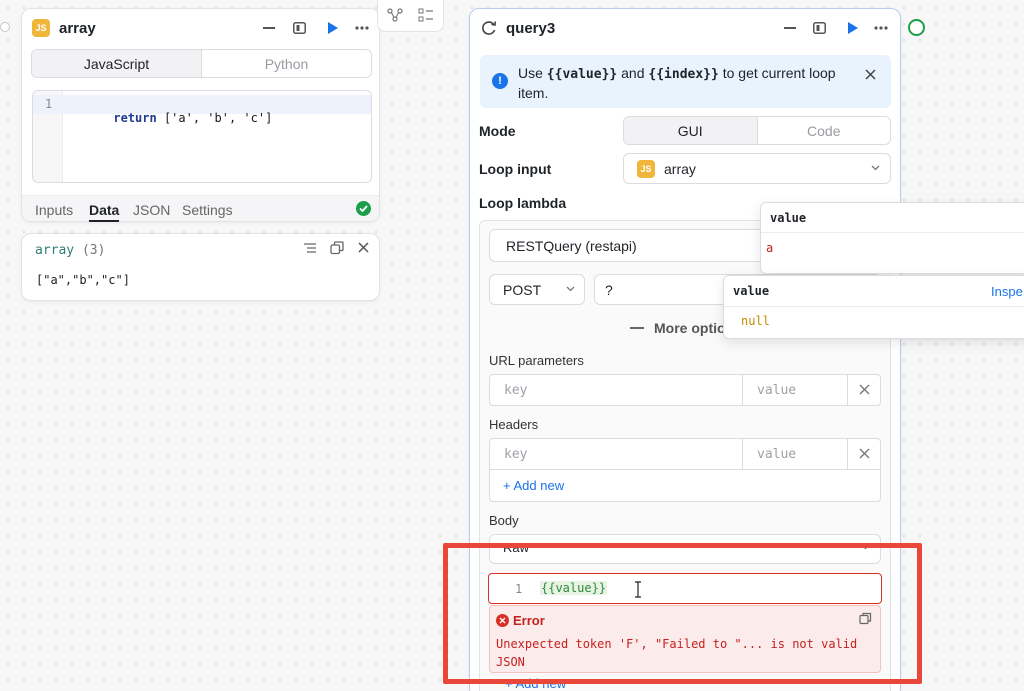 Image resolution: width=1024 pixels, height=691 pixels. Describe the element at coordinates (776, 454) in the screenshot. I see `header-value-input: value` at that location.